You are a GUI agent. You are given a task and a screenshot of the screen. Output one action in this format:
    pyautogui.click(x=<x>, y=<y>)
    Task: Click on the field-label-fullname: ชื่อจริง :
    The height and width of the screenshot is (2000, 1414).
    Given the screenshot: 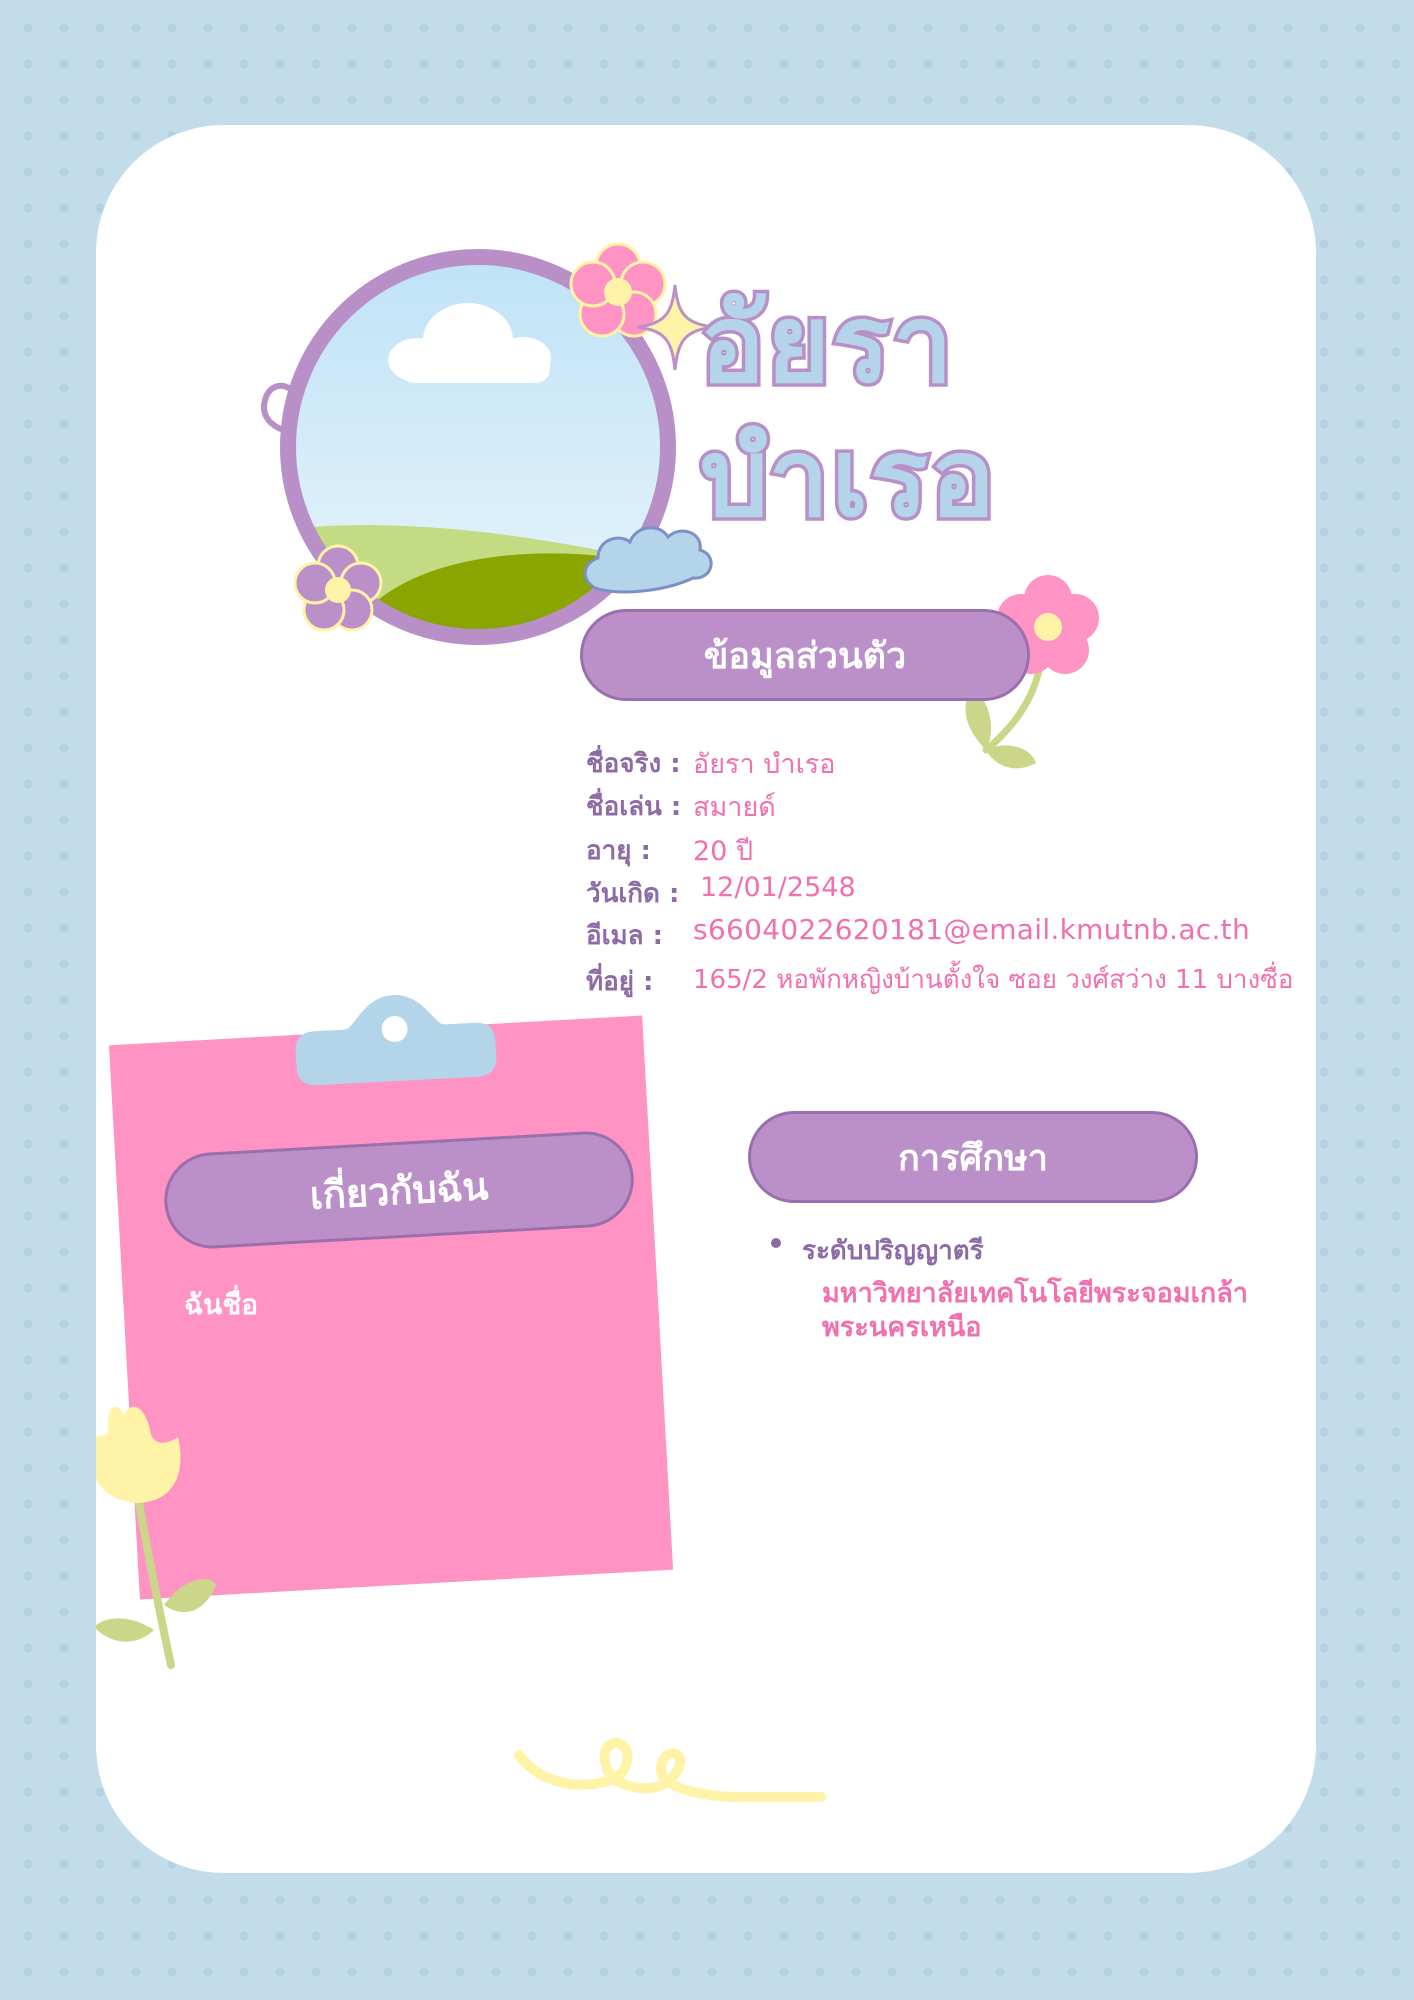 What is the action you would take?
    pyautogui.click(x=633, y=764)
    